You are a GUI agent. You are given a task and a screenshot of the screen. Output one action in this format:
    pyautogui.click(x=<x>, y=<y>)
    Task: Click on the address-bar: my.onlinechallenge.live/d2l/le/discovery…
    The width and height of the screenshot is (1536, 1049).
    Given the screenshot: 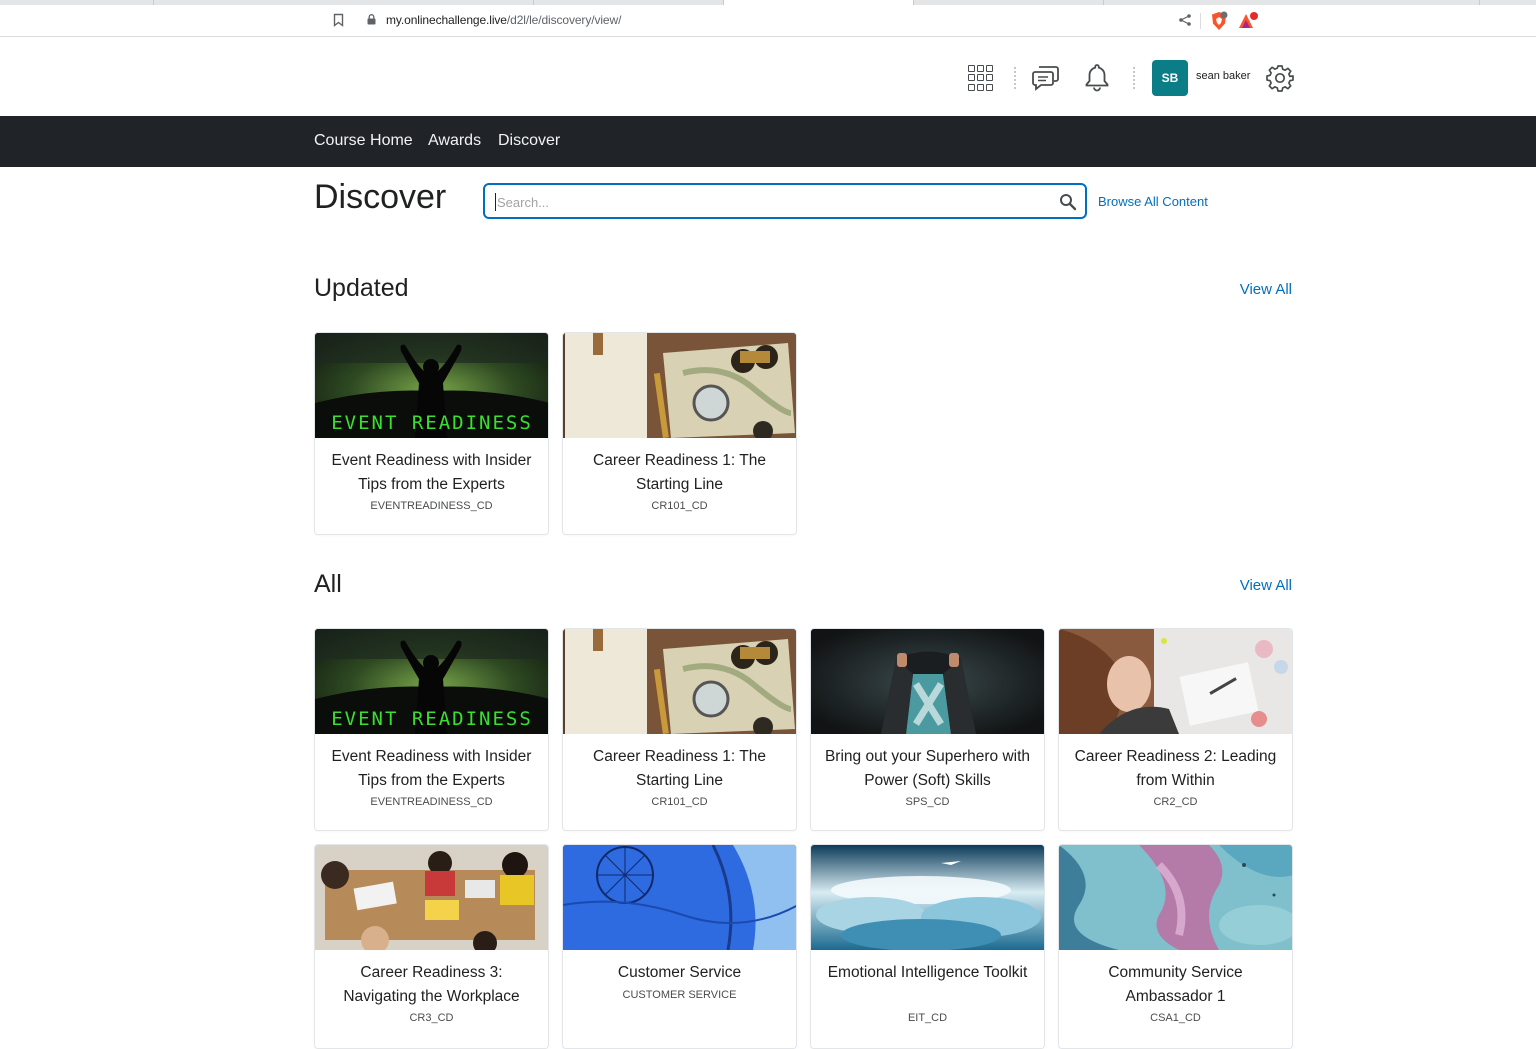 What is the action you would take?
    pyautogui.click(x=768, y=21)
    